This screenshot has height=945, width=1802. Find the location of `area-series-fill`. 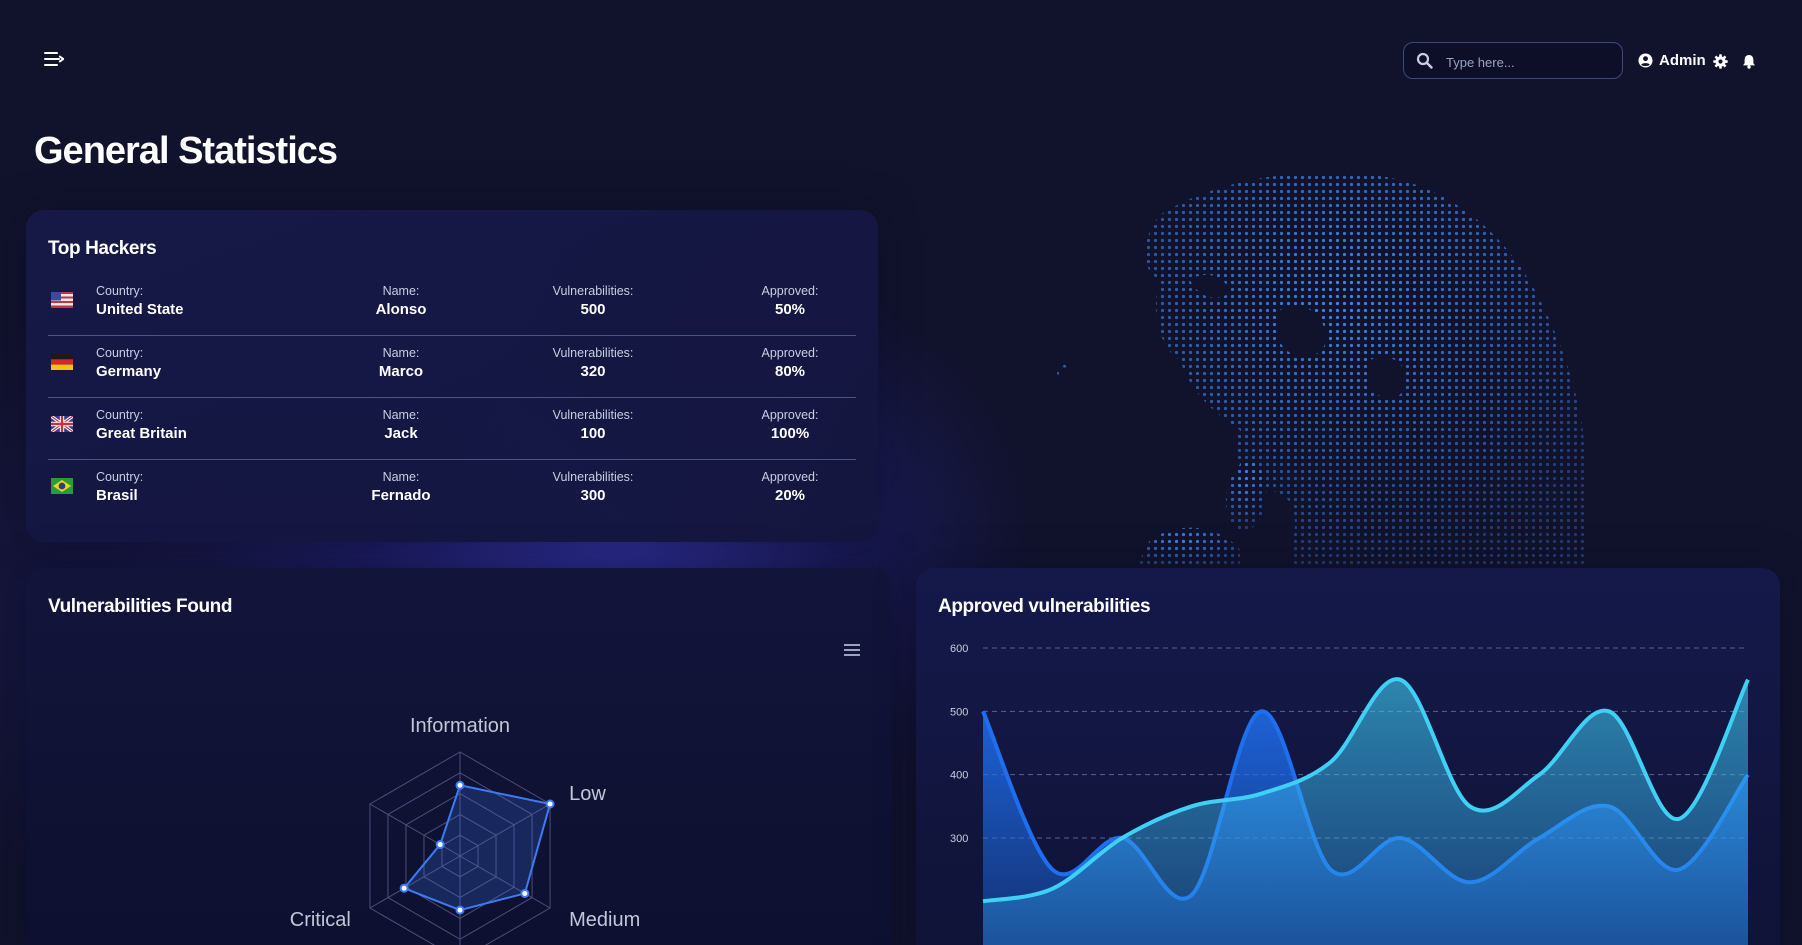

area-series-fill is located at coordinates (1365, 812).